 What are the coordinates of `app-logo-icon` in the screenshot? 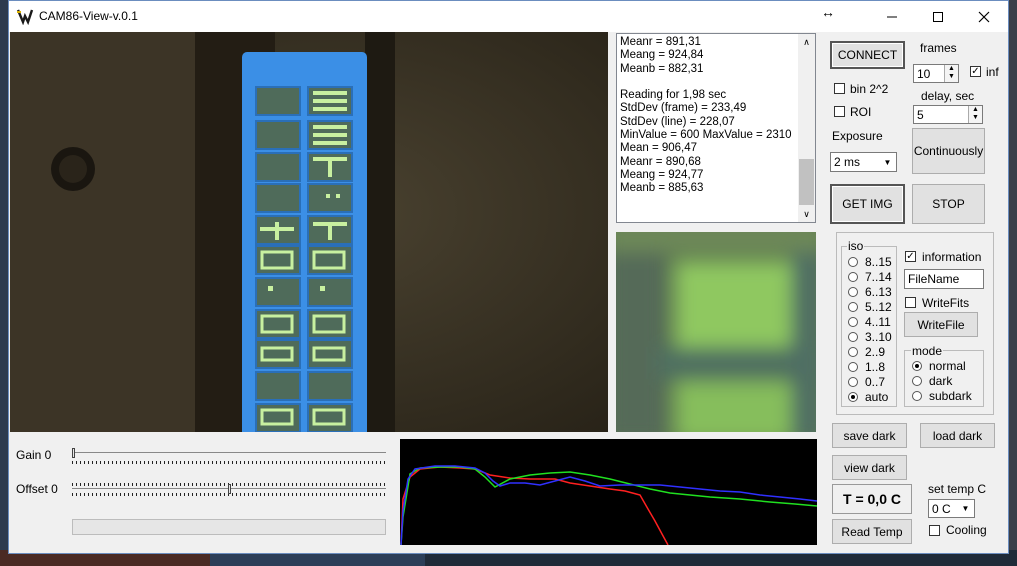 It's located at (25, 17).